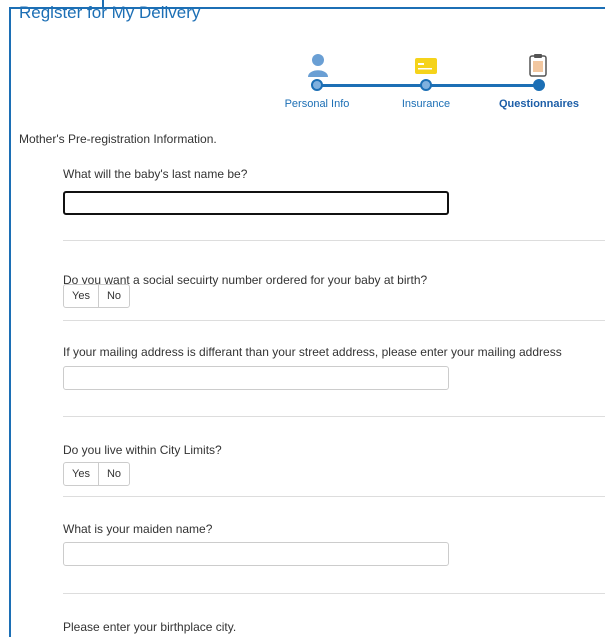  What do you see at coordinates (538, 65) in the screenshot?
I see `clipboard-icon` at bounding box center [538, 65].